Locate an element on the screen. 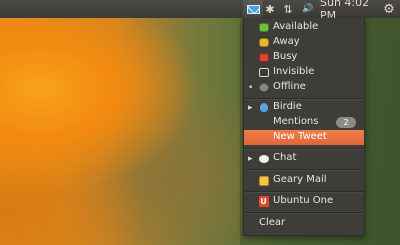 This screenshot has height=245, width=400. status-offline-item: • Offline is located at coordinates (304, 87).